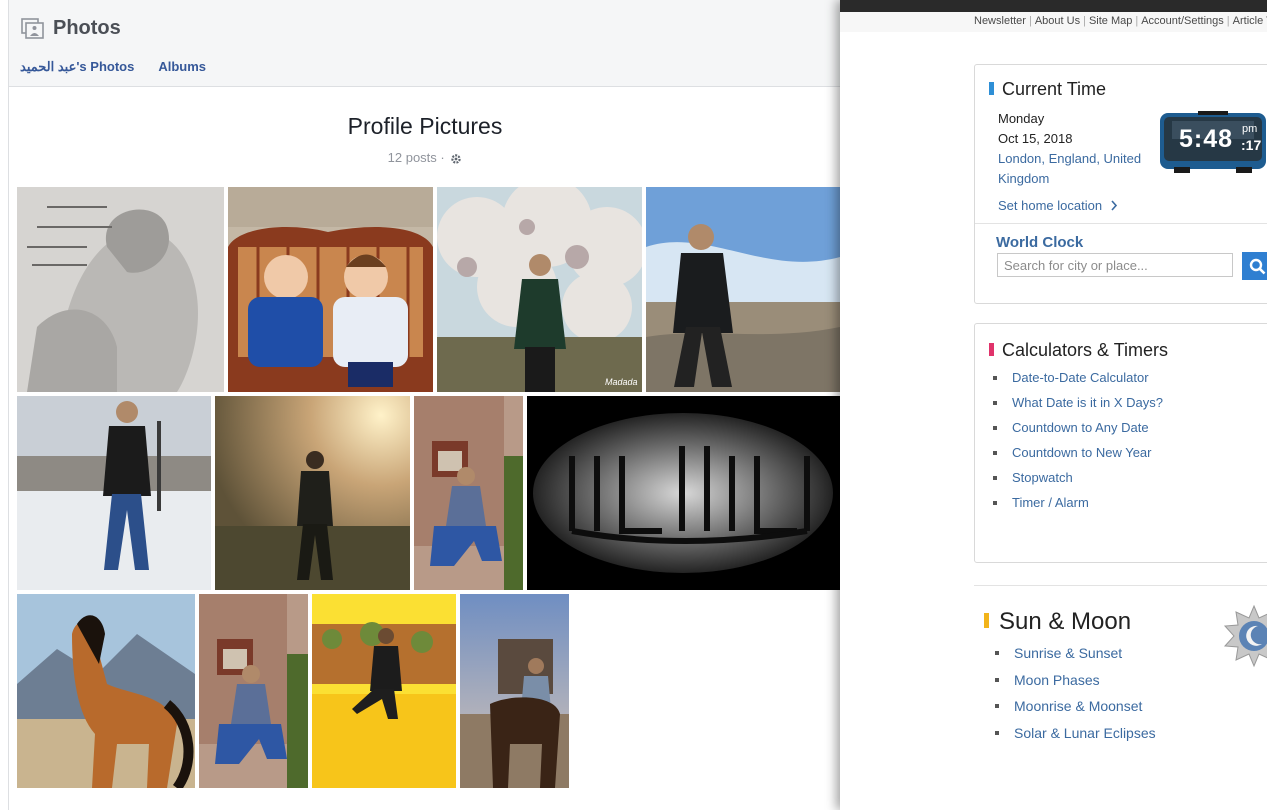 This screenshot has height=810, width=1267. Describe the element at coordinates (1078, 407) in the screenshot. I see `link-date-in-x-days: What Date is it in X Days?` at that location.